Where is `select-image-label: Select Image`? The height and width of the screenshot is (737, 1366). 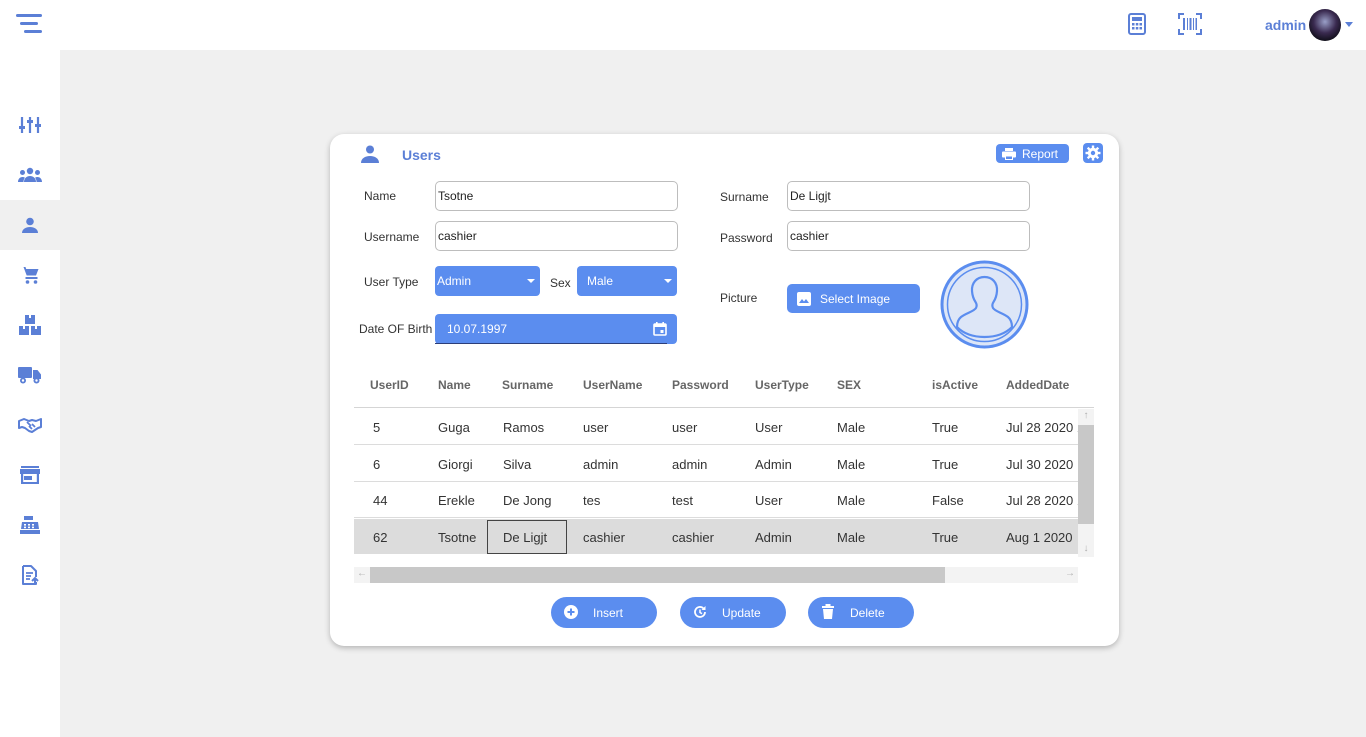 select-image-label: Select Image is located at coordinates (855, 298).